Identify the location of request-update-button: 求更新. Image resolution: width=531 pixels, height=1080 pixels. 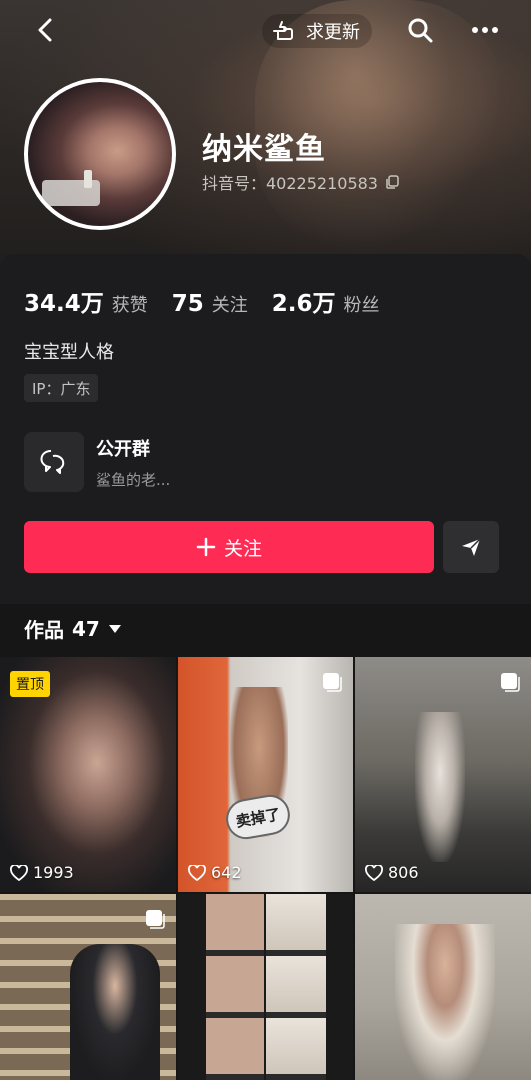
(317, 31).